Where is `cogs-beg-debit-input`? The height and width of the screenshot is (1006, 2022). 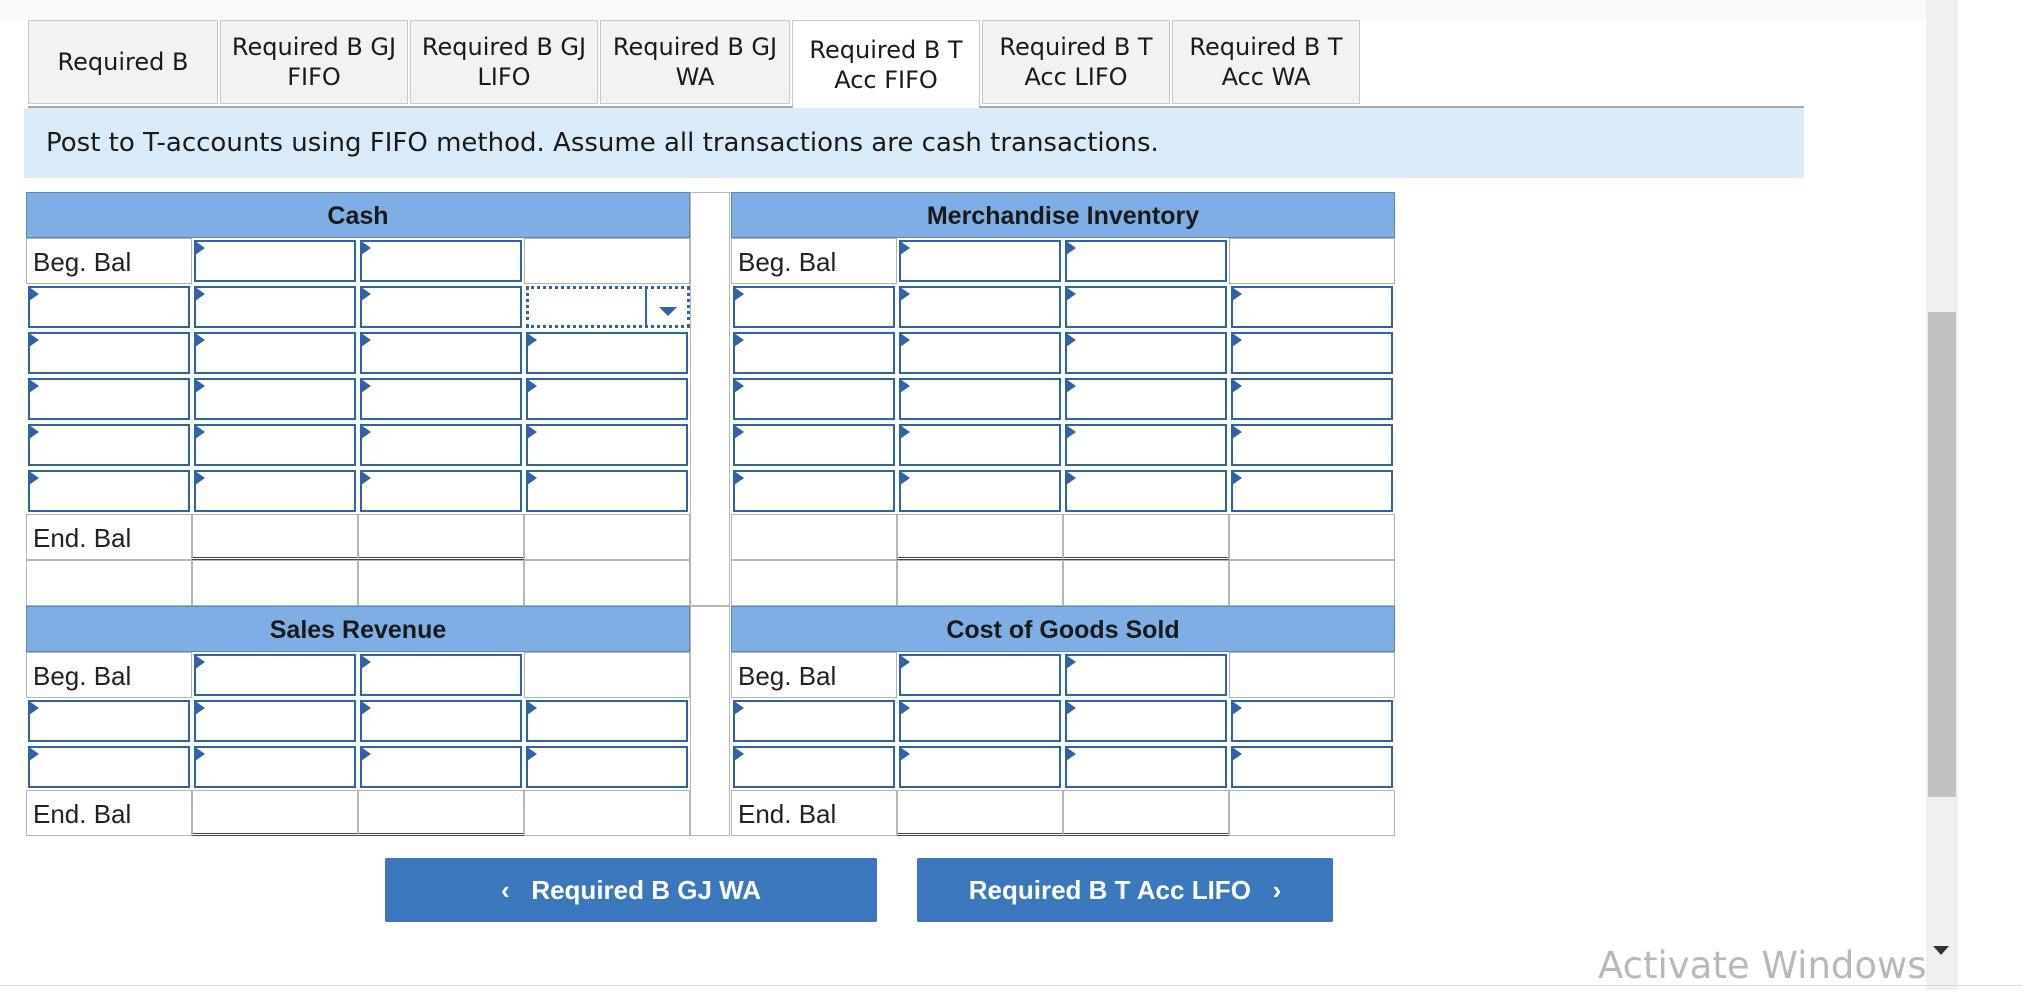
cogs-beg-debit-input is located at coordinates (980, 675).